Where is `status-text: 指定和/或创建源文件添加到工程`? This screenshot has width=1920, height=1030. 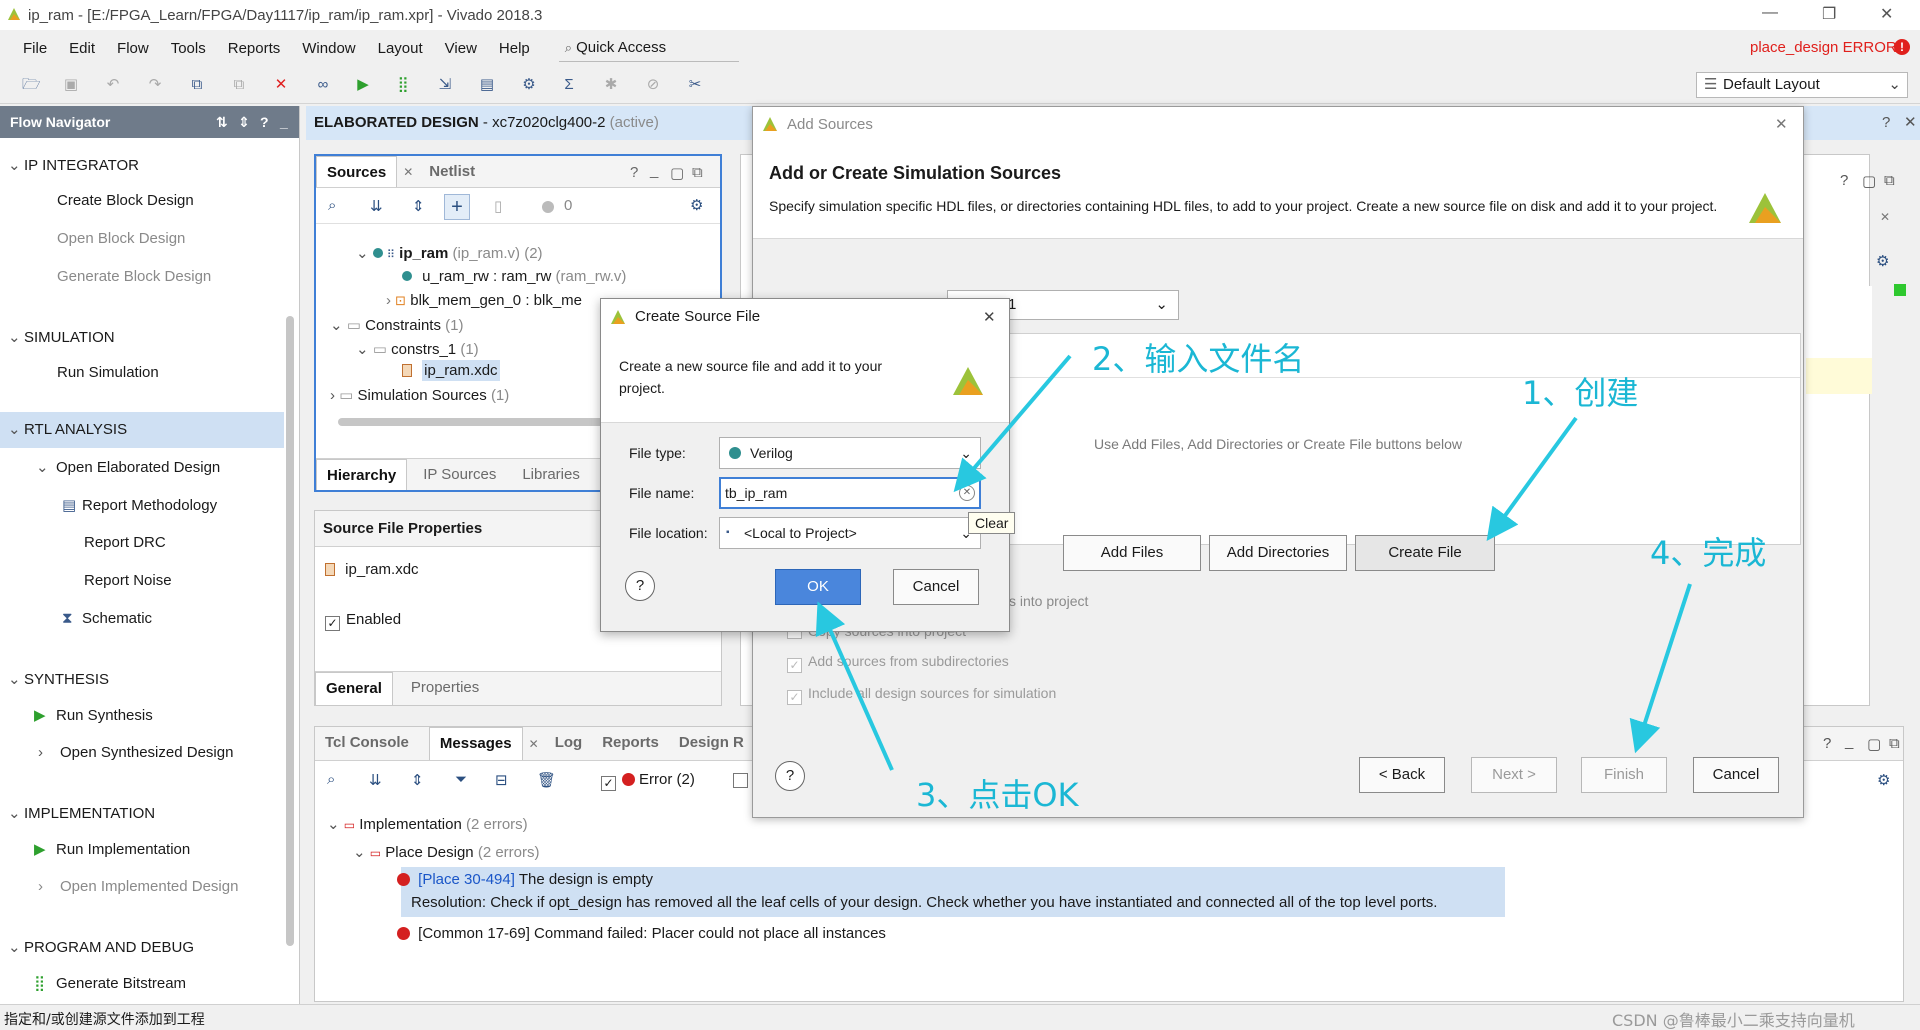 status-text: 指定和/或创建源文件添加到工程 is located at coordinates (104, 1020).